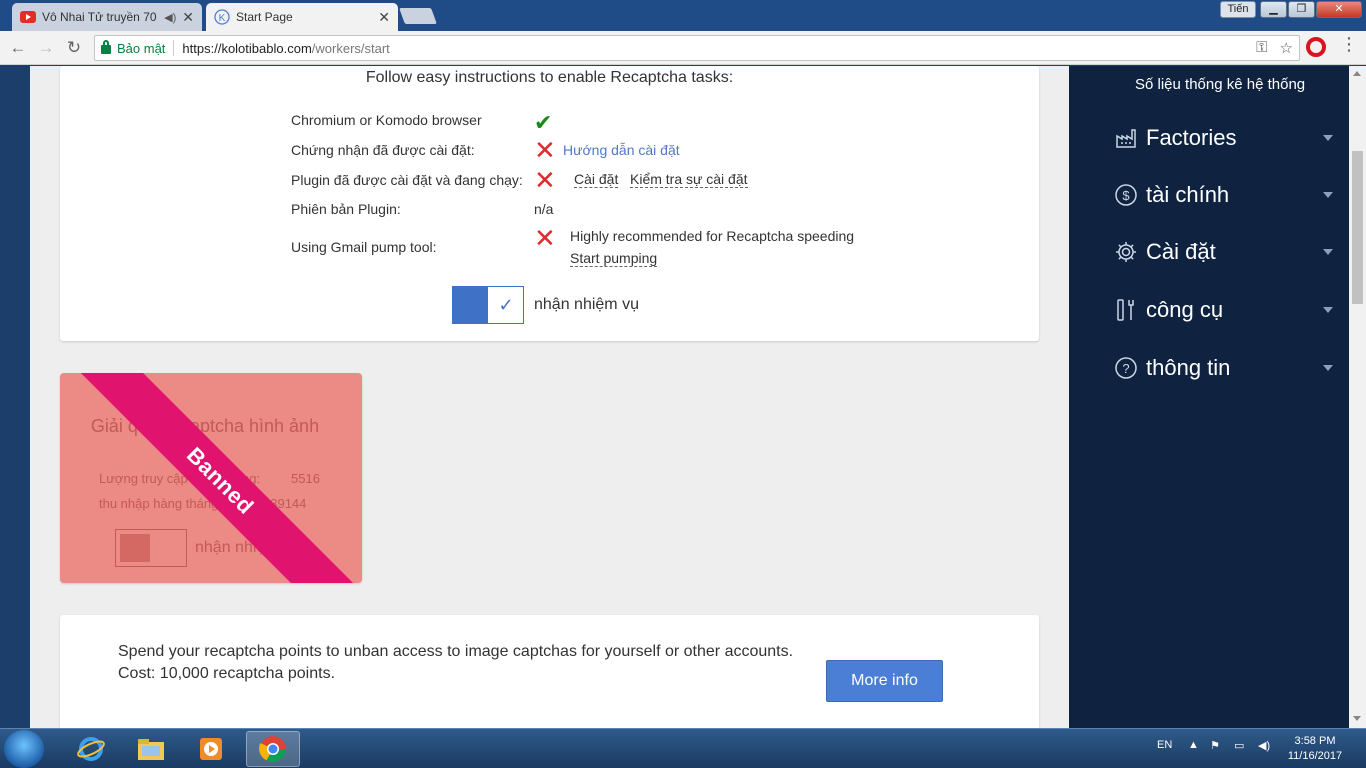  Describe the element at coordinates (1181, 251) in the screenshot. I see `sidebar-item-label: Cài đặt` at that location.